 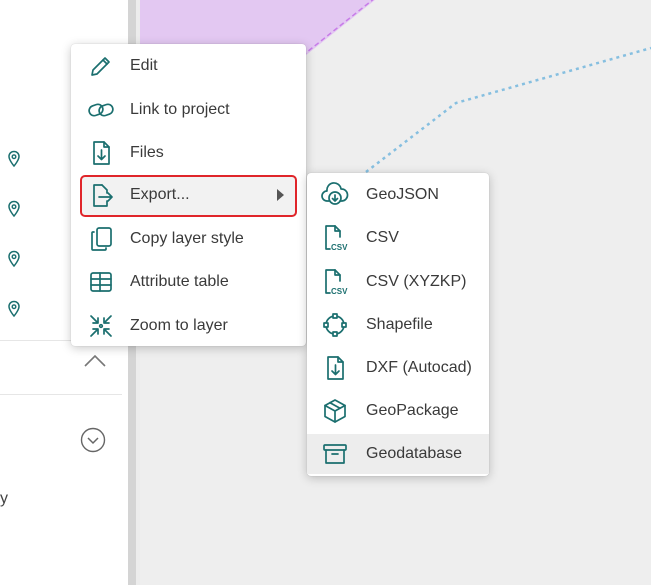 I want to click on submenu-item-geojson: GeoJSON, so click(x=398, y=195).